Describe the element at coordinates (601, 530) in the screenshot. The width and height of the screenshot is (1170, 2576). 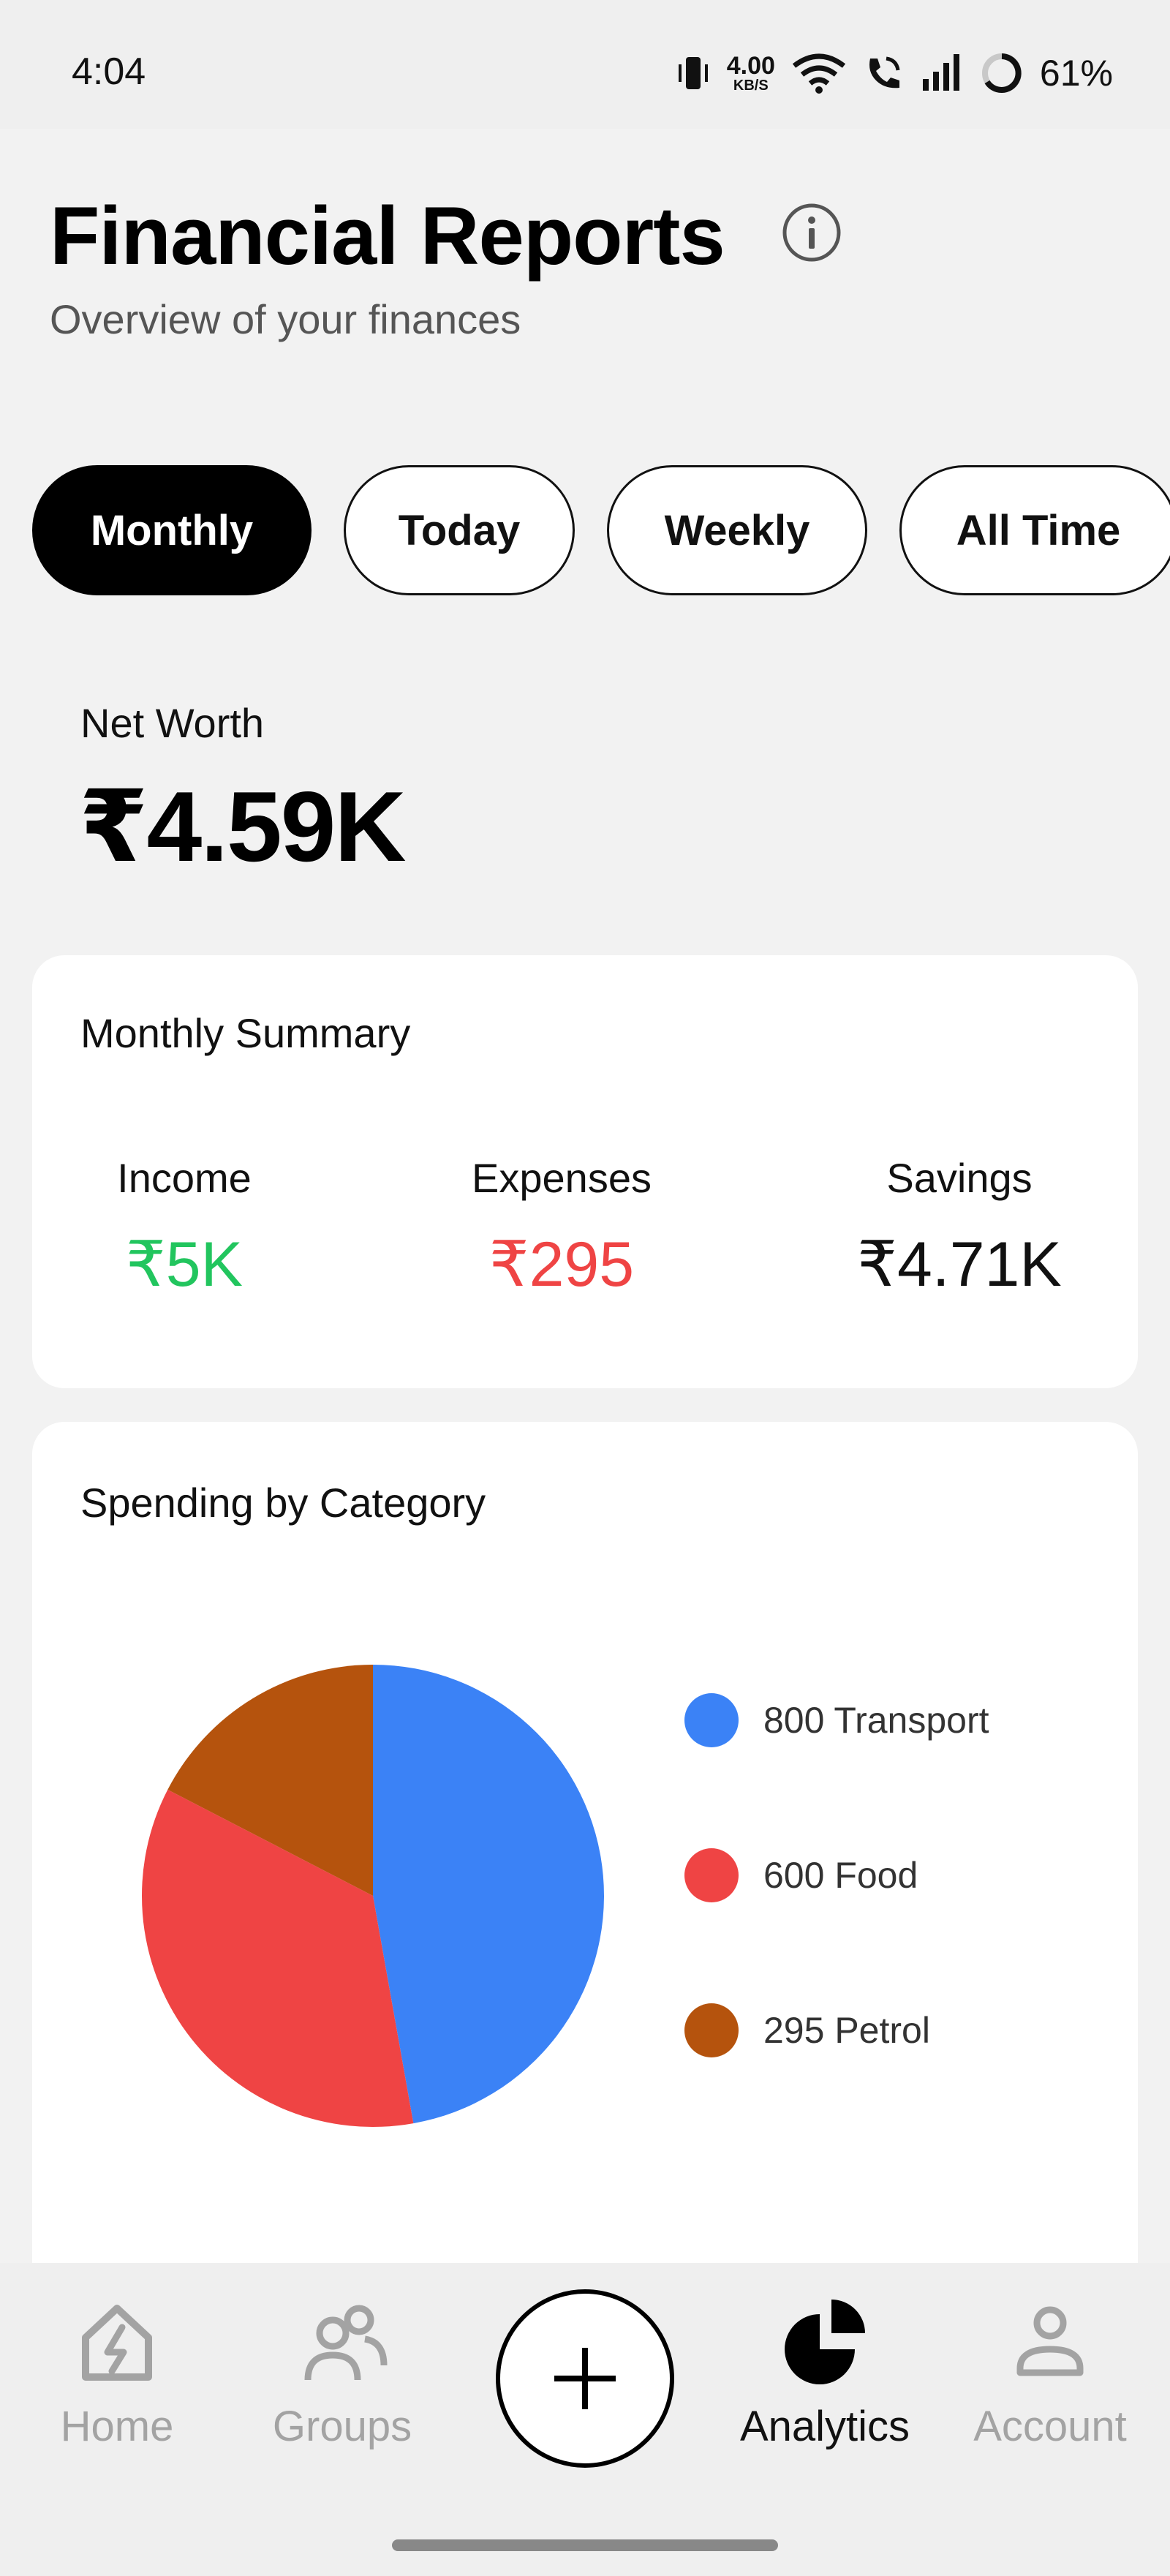
I see `period-tabs: Monthly Today Weekly All Time` at that location.